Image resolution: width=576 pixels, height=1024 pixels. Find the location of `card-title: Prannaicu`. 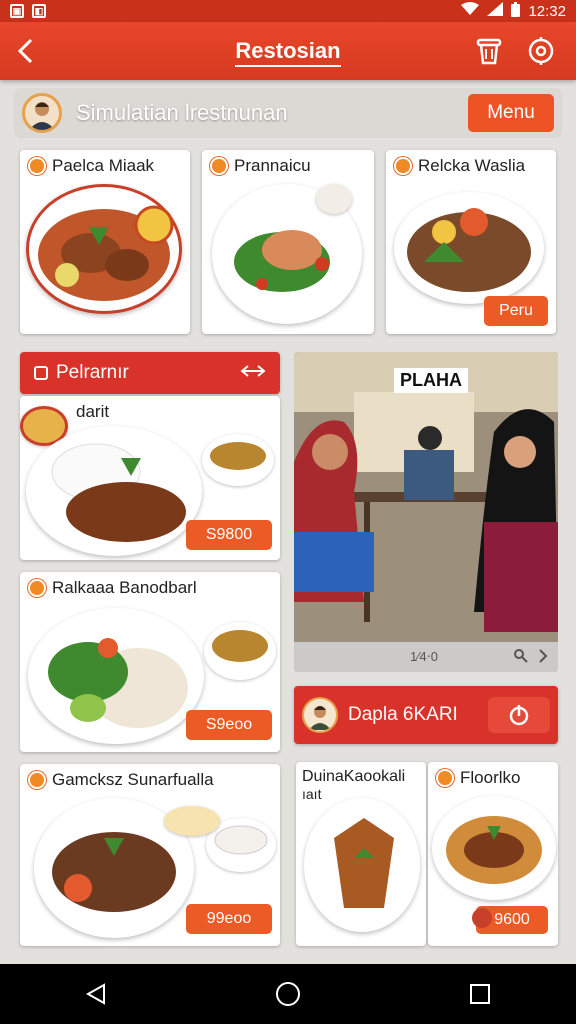

card-title: Prannaicu is located at coordinates (272, 165).